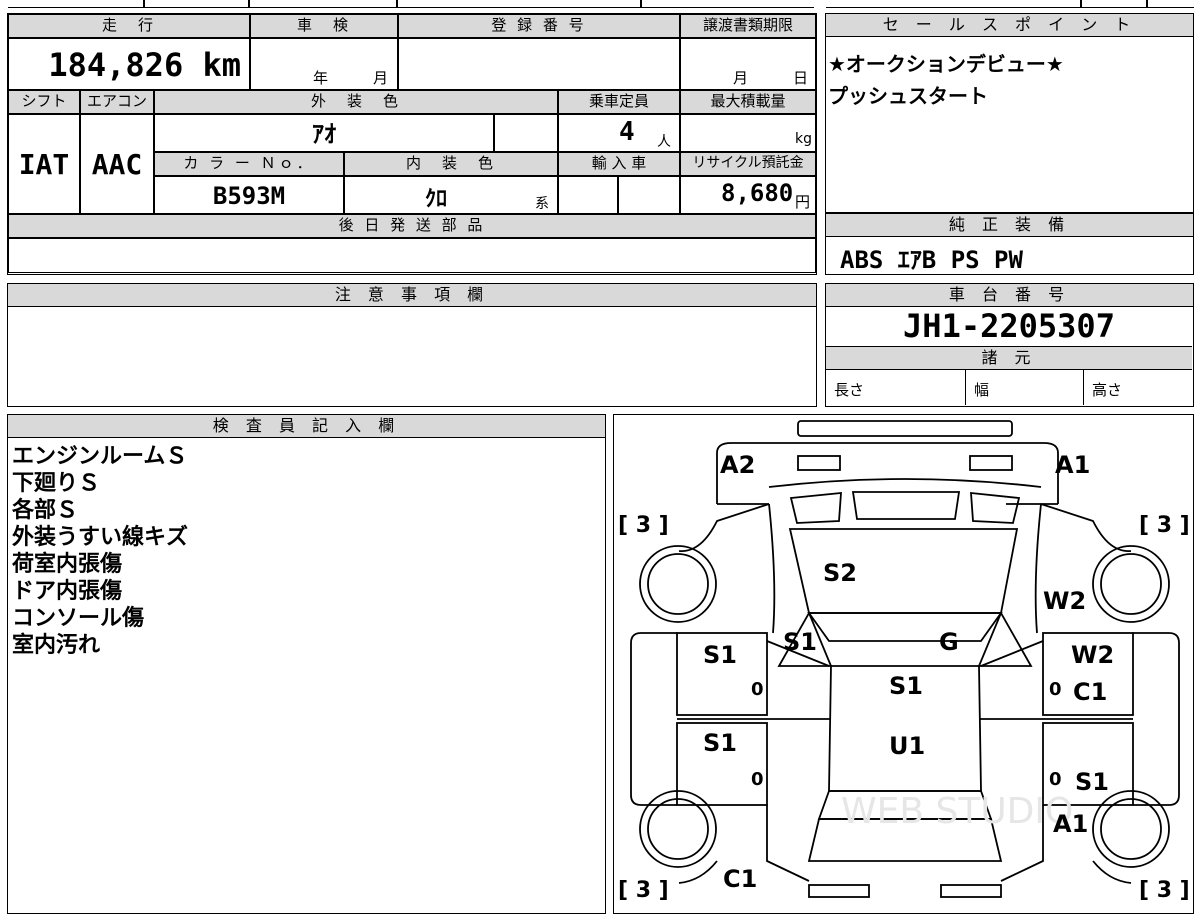 The width and height of the screenshot is (1200, 914). What do you see at coordinates (1009, 326) in the screenshot?
I see `chassis-value: JH1-2205307` at bounding box center [1009, 326].